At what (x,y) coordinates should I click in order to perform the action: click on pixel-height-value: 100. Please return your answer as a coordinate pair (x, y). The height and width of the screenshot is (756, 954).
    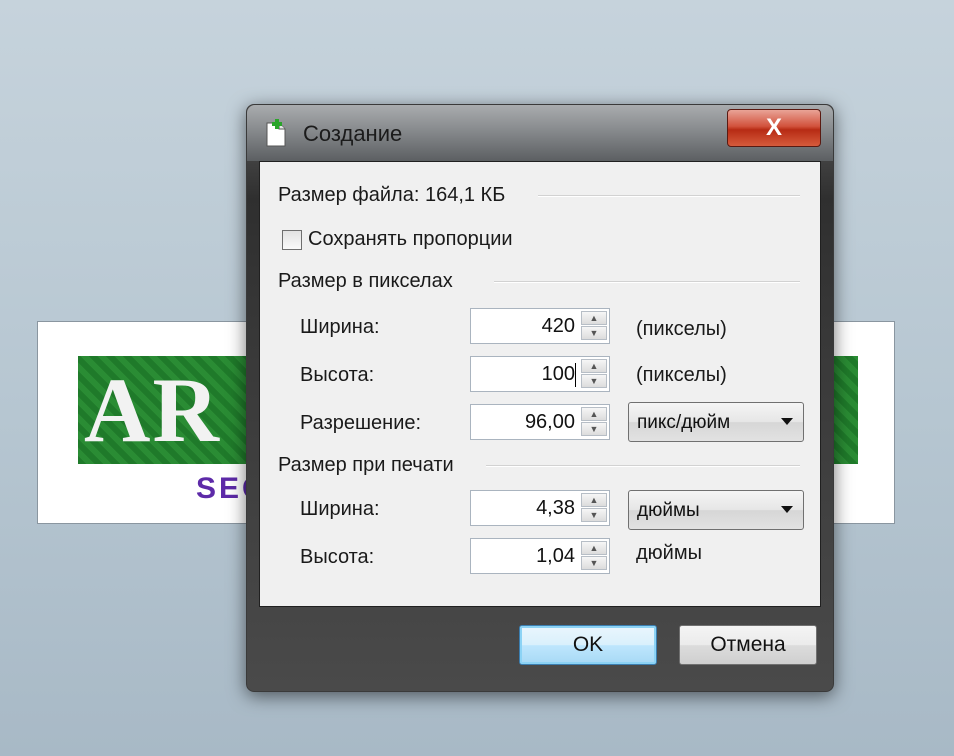
    Looking at the image, I should click on (558, 374).